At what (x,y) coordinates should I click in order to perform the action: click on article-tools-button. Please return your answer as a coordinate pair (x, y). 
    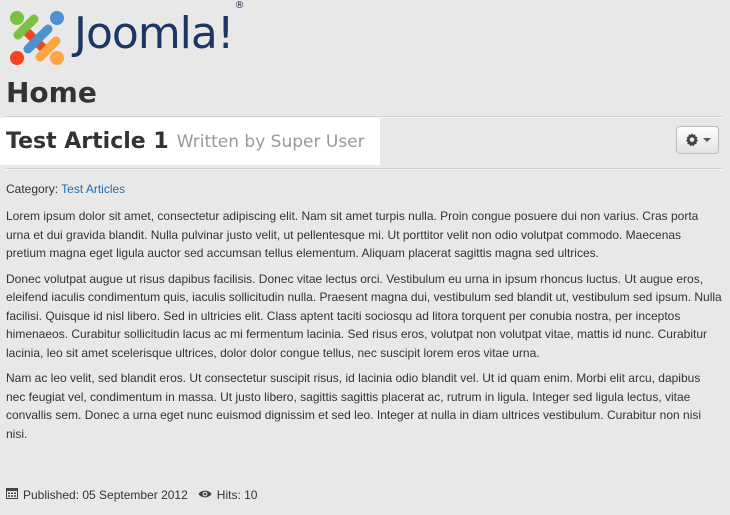
    Looking at the image, I should click on (697, 140).